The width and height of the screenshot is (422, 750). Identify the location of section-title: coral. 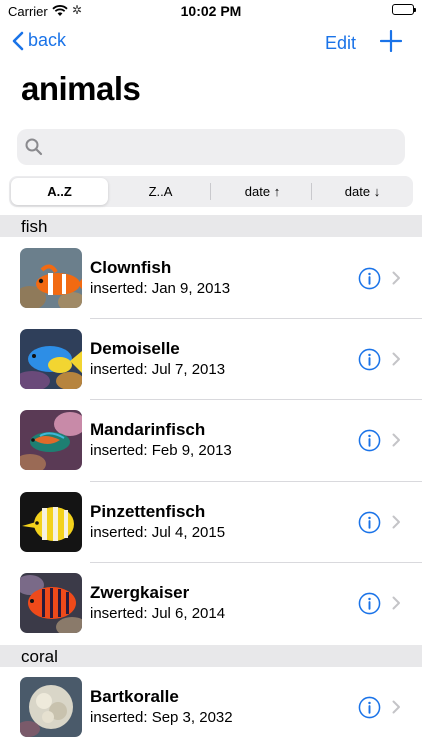
(39, 656).